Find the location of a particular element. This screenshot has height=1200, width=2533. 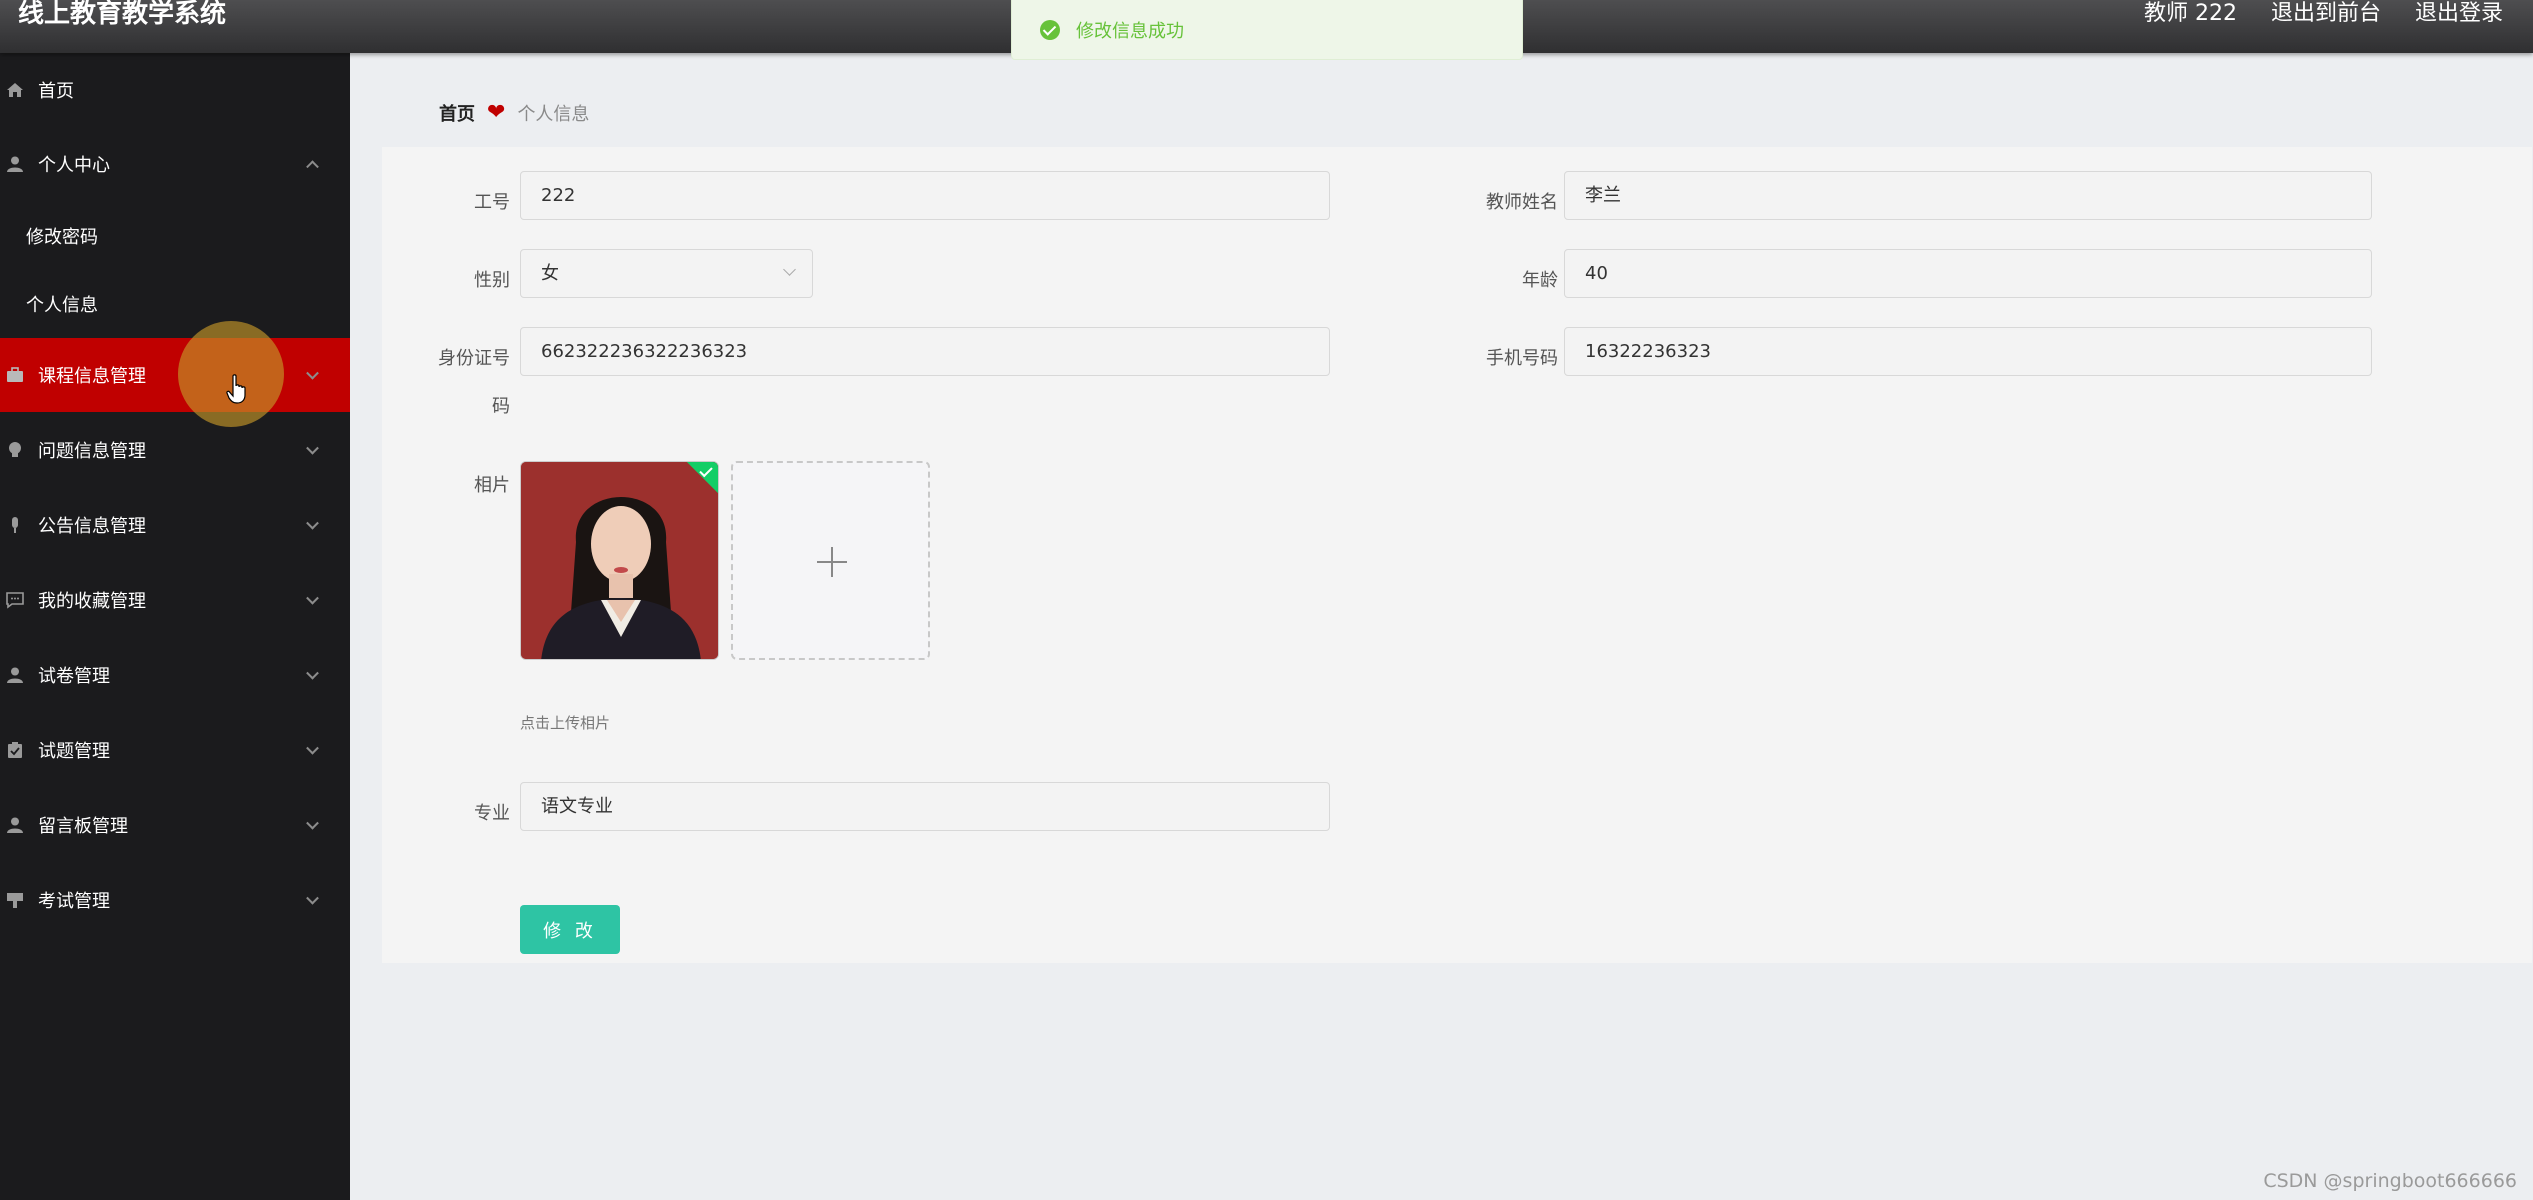

phone-input: 16322236323 is located at coordinates (1968, 351).